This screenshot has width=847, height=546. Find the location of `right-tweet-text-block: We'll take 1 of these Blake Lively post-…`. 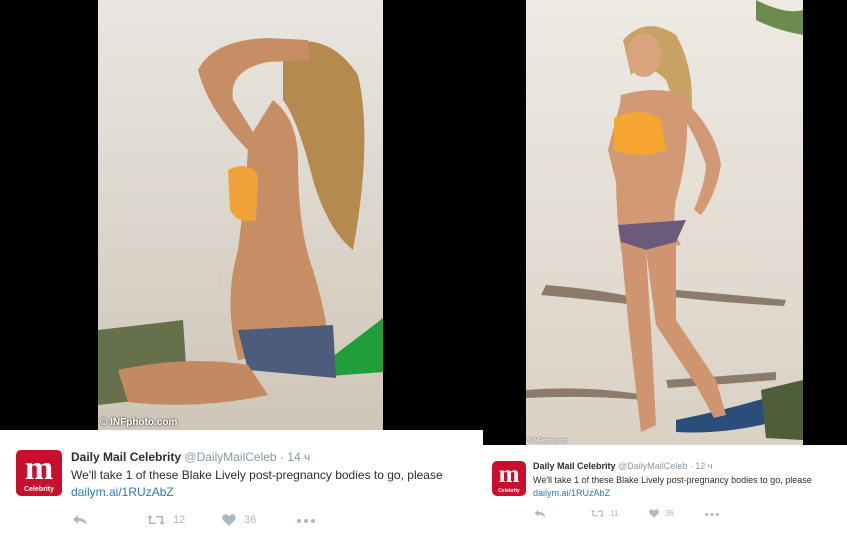

right-tweet-text-block: We'll take 1 of these Blake Lively post-… is located at coordinates (683, 487).